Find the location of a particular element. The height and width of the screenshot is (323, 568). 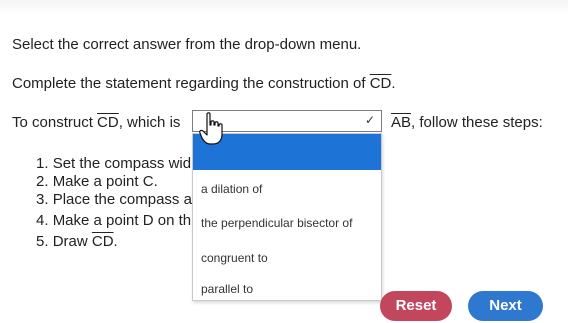

sentence-end: AB, follow these steps: is located at coordinates (467, 122).